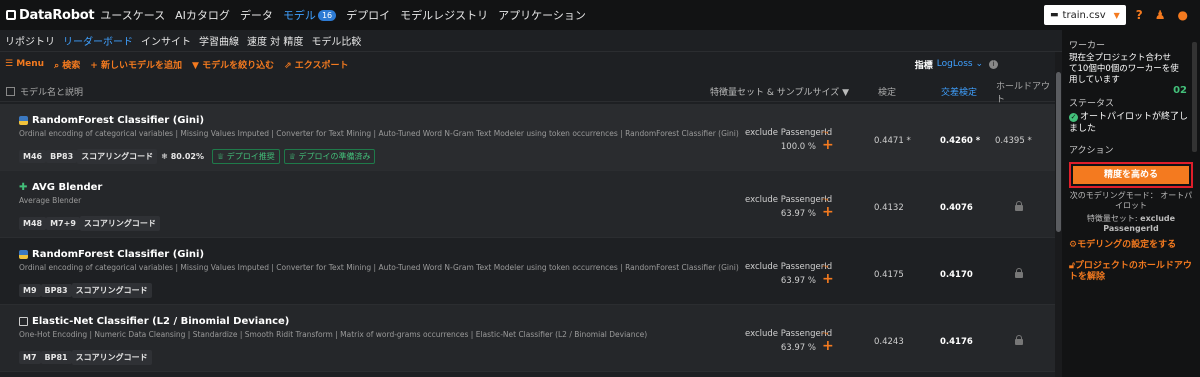  What do you see at coordinates (779, 91) in the screenshot?
I see `header-features: 特徴量セット & サンプルサイズ ▼` at bounding box center [779, 91].